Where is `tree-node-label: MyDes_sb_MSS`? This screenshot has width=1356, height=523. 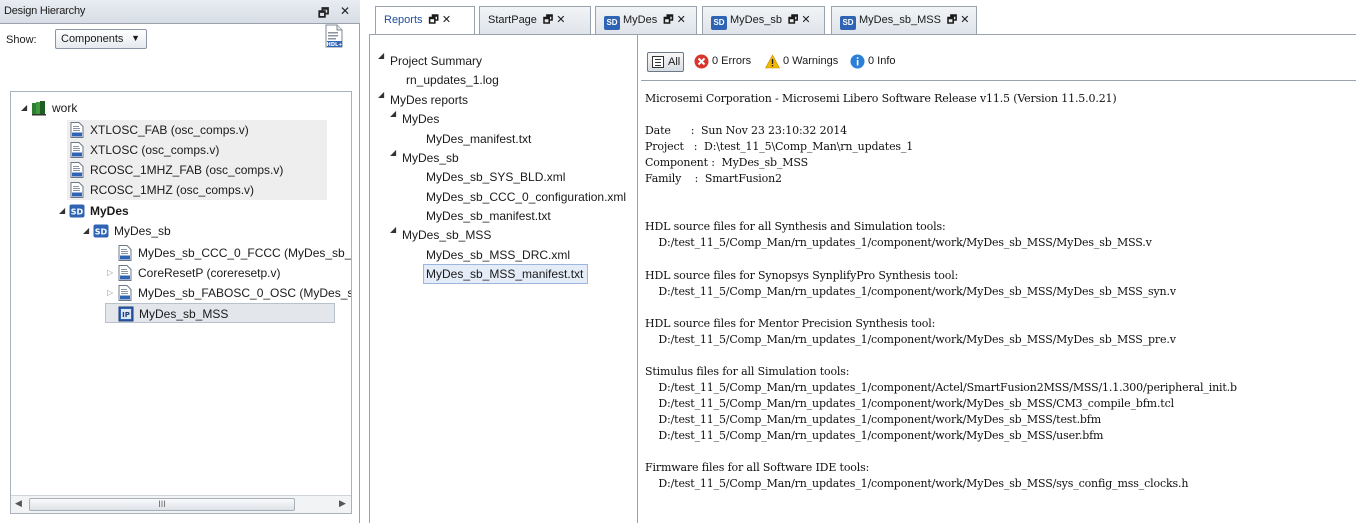 tree-node-label: MyDes_sb_MSS is located at coordinates (184, 314).